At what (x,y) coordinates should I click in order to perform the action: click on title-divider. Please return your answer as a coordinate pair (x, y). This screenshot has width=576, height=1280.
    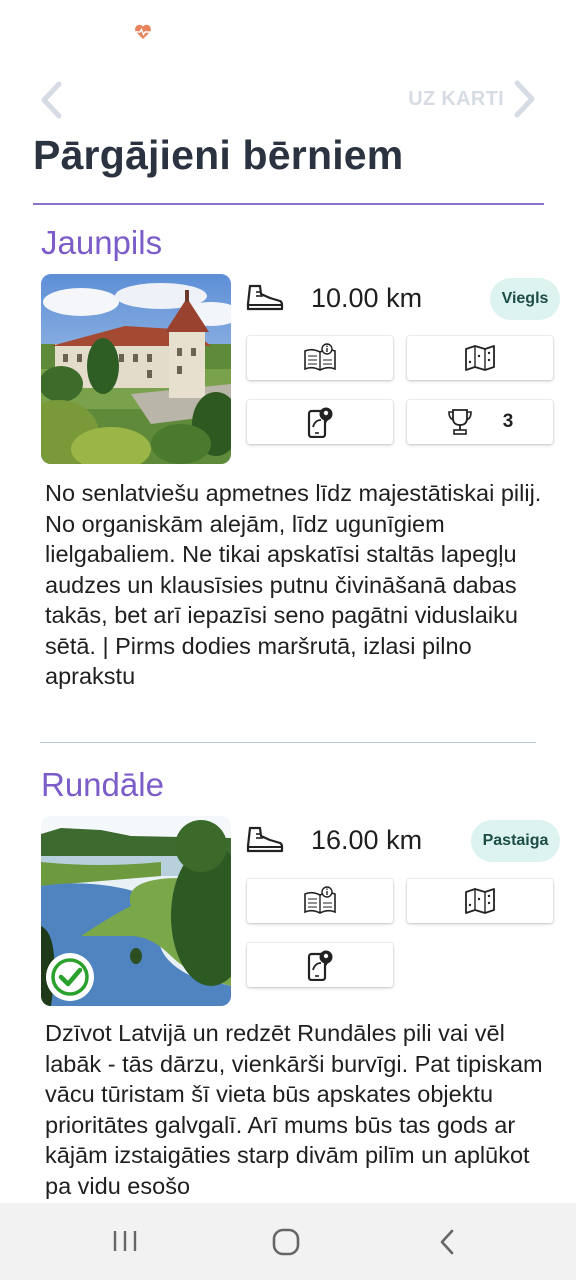
    Looking at the image, I should click on (288, 204).